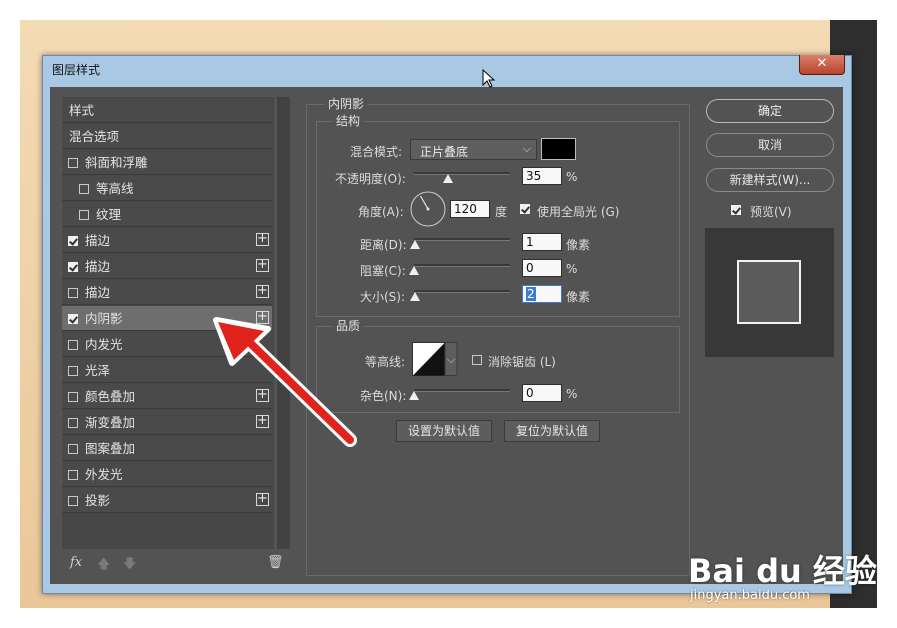 Image resolution: width=897 pixels, height=628 pixels. I want to click on inner-shadow-title: 内阴影, so click(346, 103).